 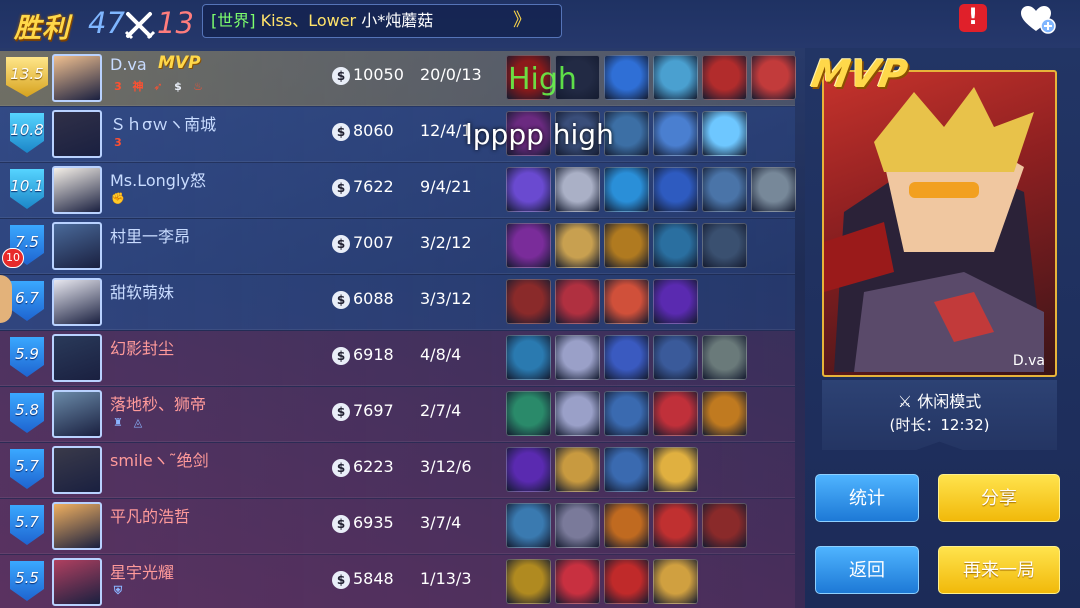 I want to click on player-row: 10.8 Ｓｈσｗヽ南城 3 $8060 12/4/1, so click(x=397, y=134).